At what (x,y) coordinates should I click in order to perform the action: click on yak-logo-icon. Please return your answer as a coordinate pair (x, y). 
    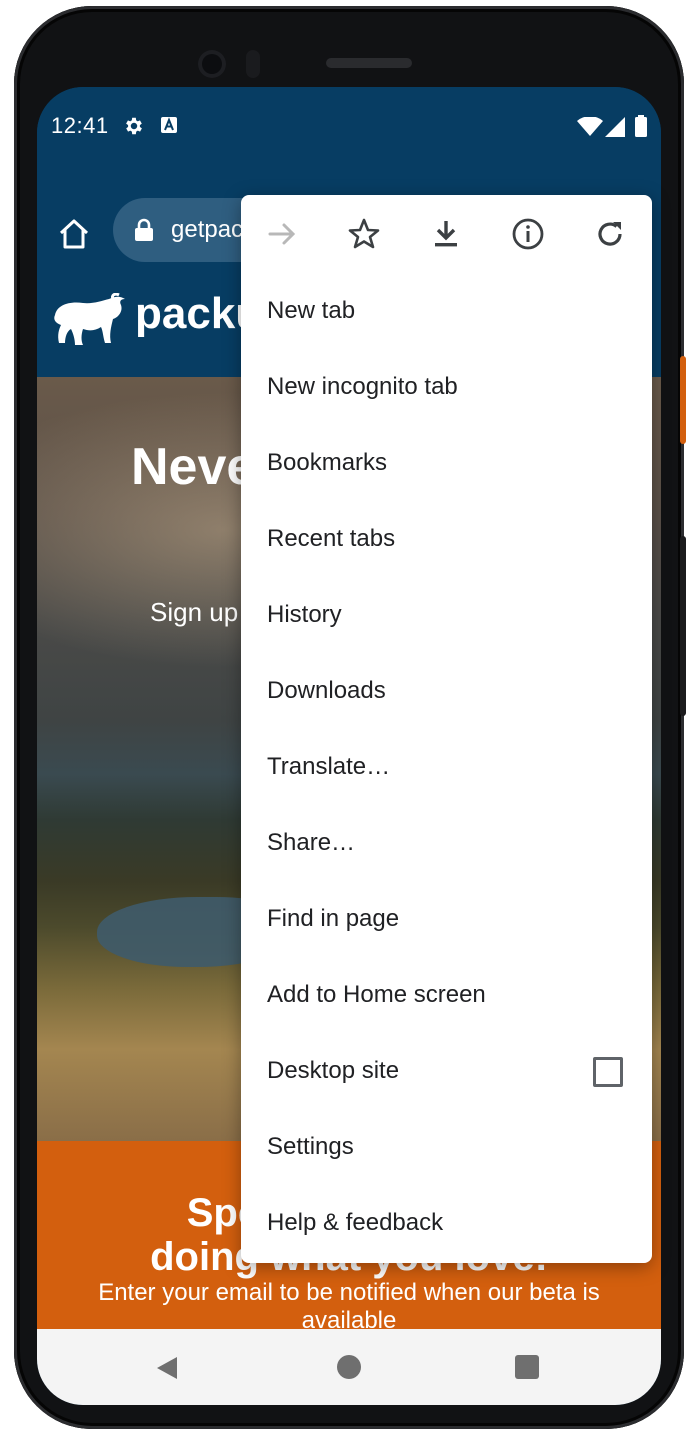
    Looking at the image, I should click on (89, 319).